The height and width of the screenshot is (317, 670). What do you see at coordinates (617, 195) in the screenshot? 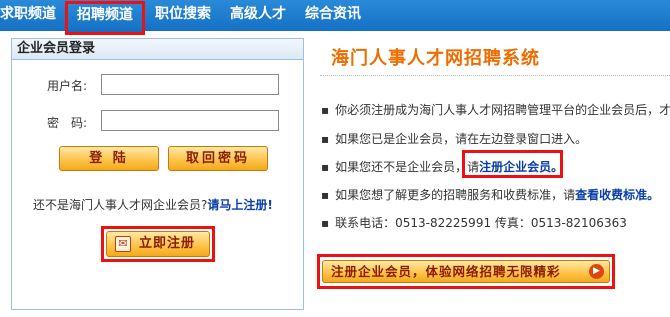
I see `view-fees-link: 查看收费标准。` at bounding box center [617, 195].